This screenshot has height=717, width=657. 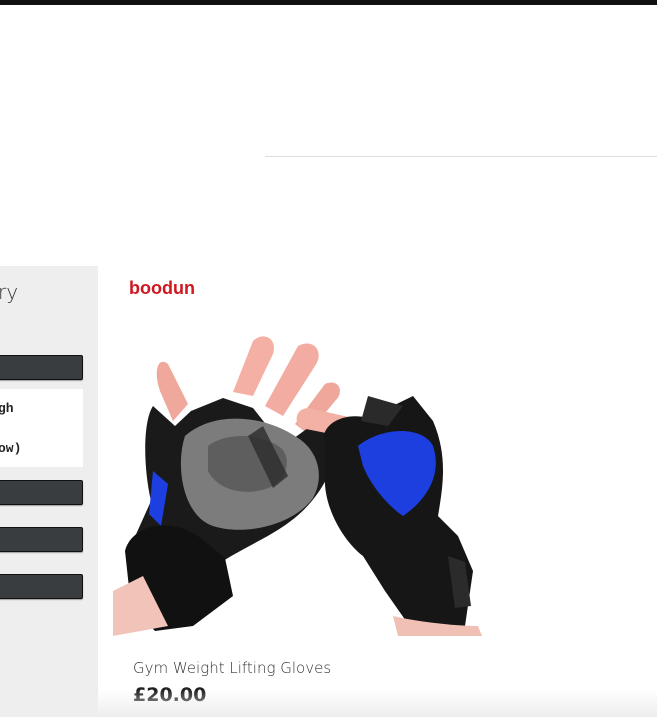 What do you see at coordinates (7, 408) in the screenshot?
I see `filter-option-1: gh` at bounding box center [7, 408].